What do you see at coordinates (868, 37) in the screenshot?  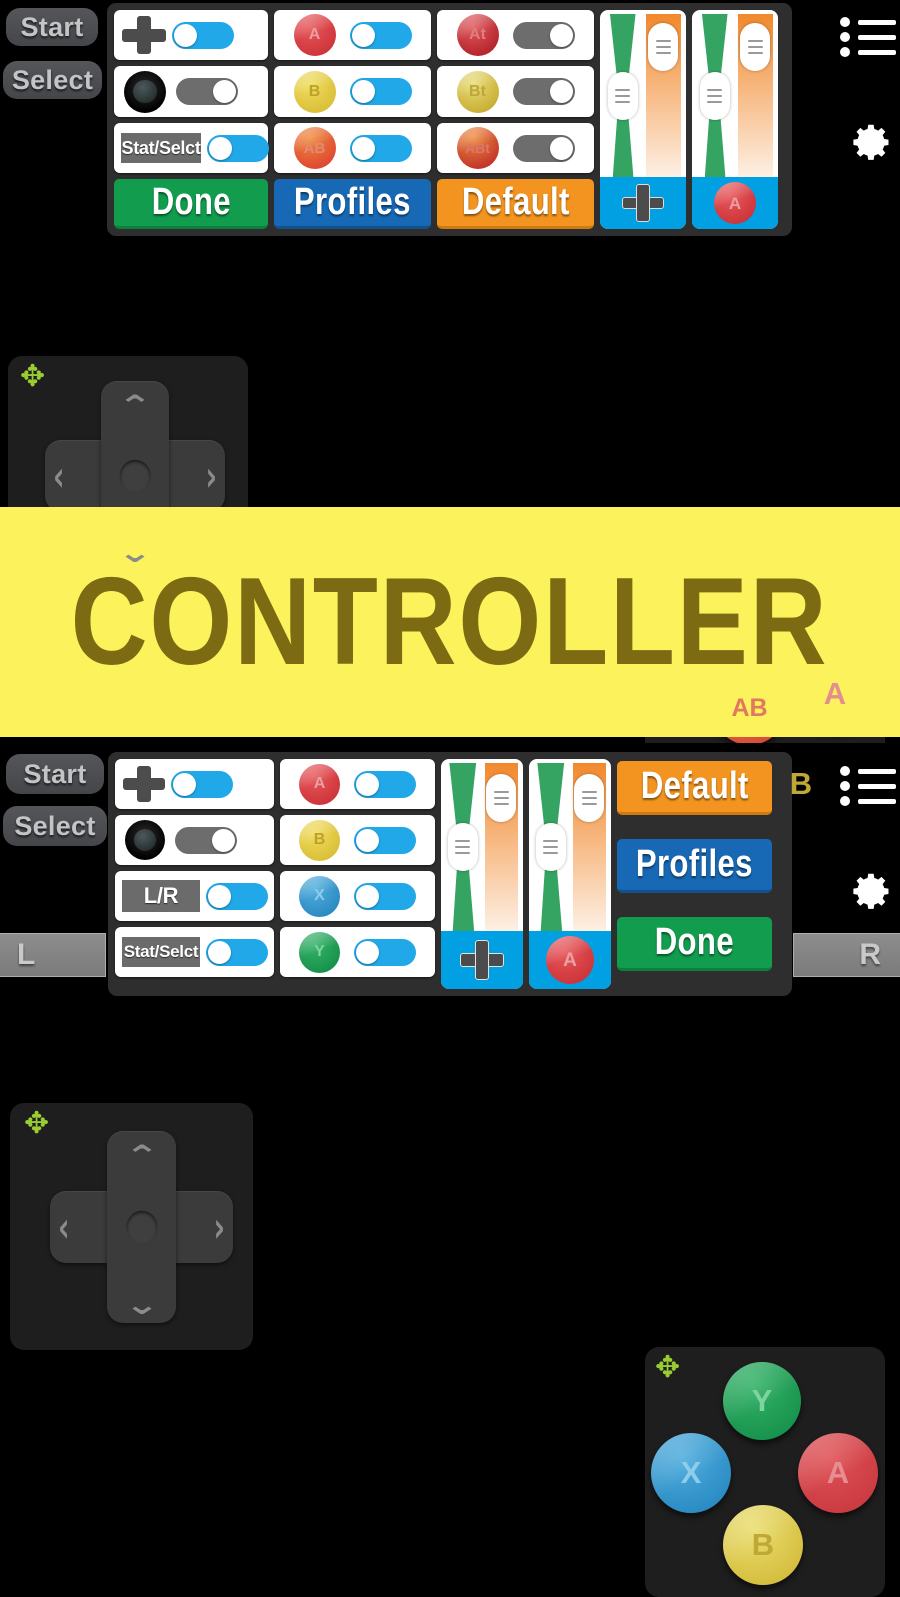 I see `top-menu-icon` at bounding box center [868, 37].